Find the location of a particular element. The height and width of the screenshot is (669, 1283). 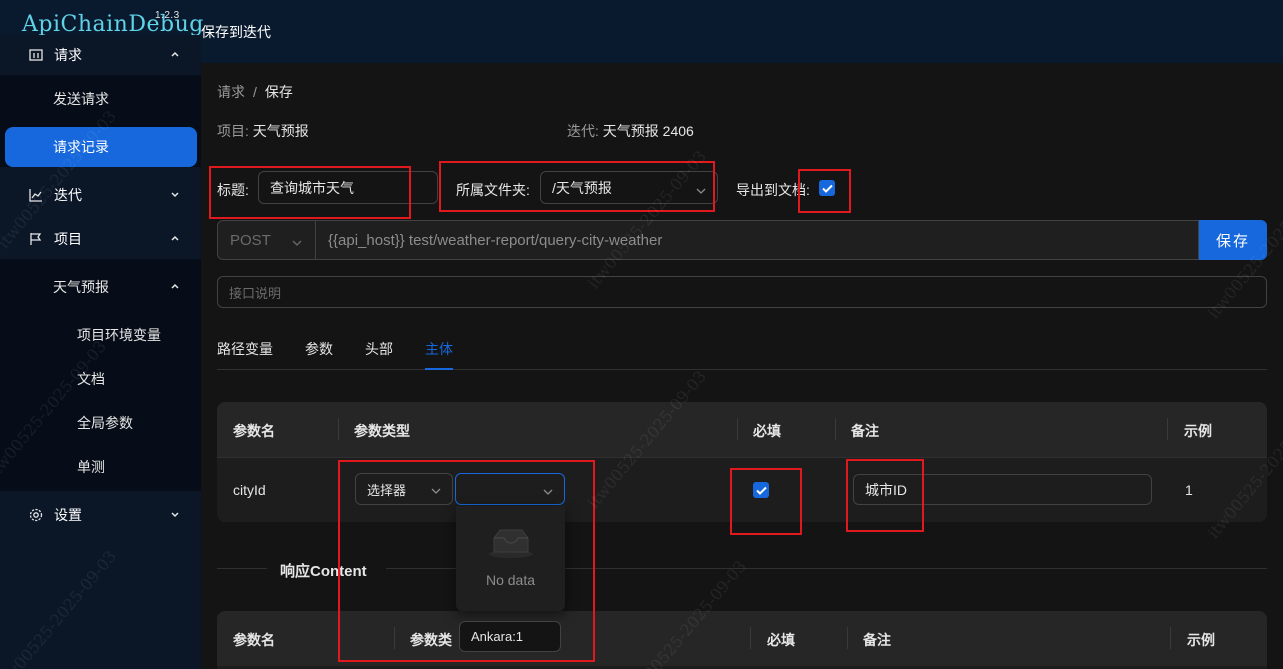

breadcrumb: 请求 / 保存 is located at coordinates (255, 92).